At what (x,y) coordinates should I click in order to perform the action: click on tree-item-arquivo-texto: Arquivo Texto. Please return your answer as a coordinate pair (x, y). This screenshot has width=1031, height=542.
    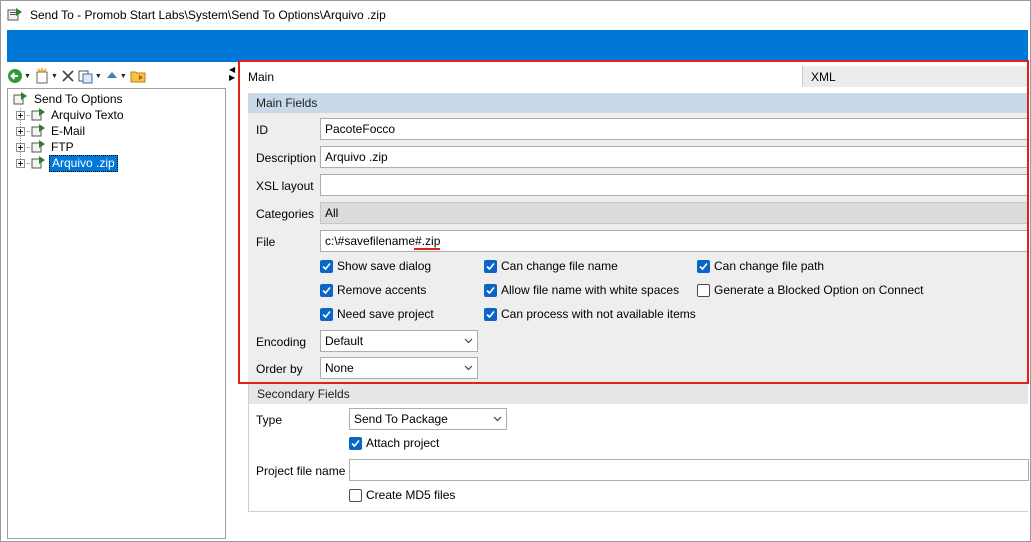
    Looking at the image, I should click on (71, 115).